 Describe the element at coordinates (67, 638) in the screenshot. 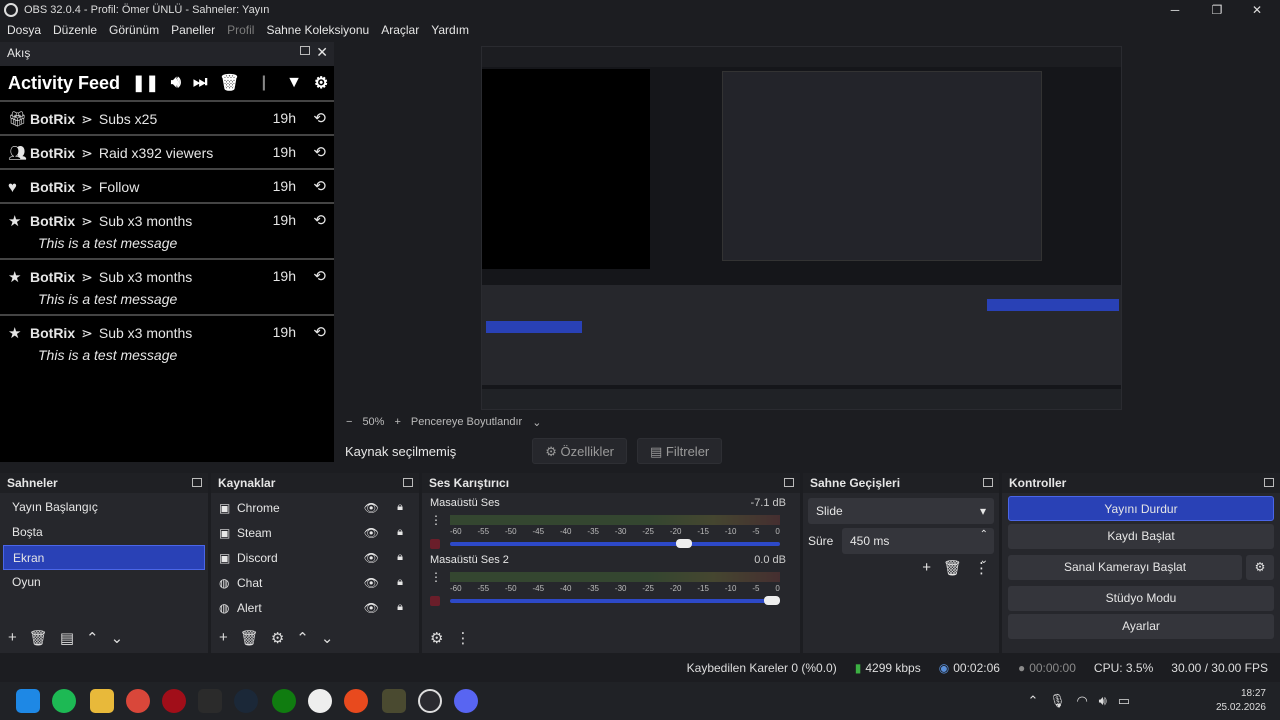

I see `filter-icon: ▤` at that location.